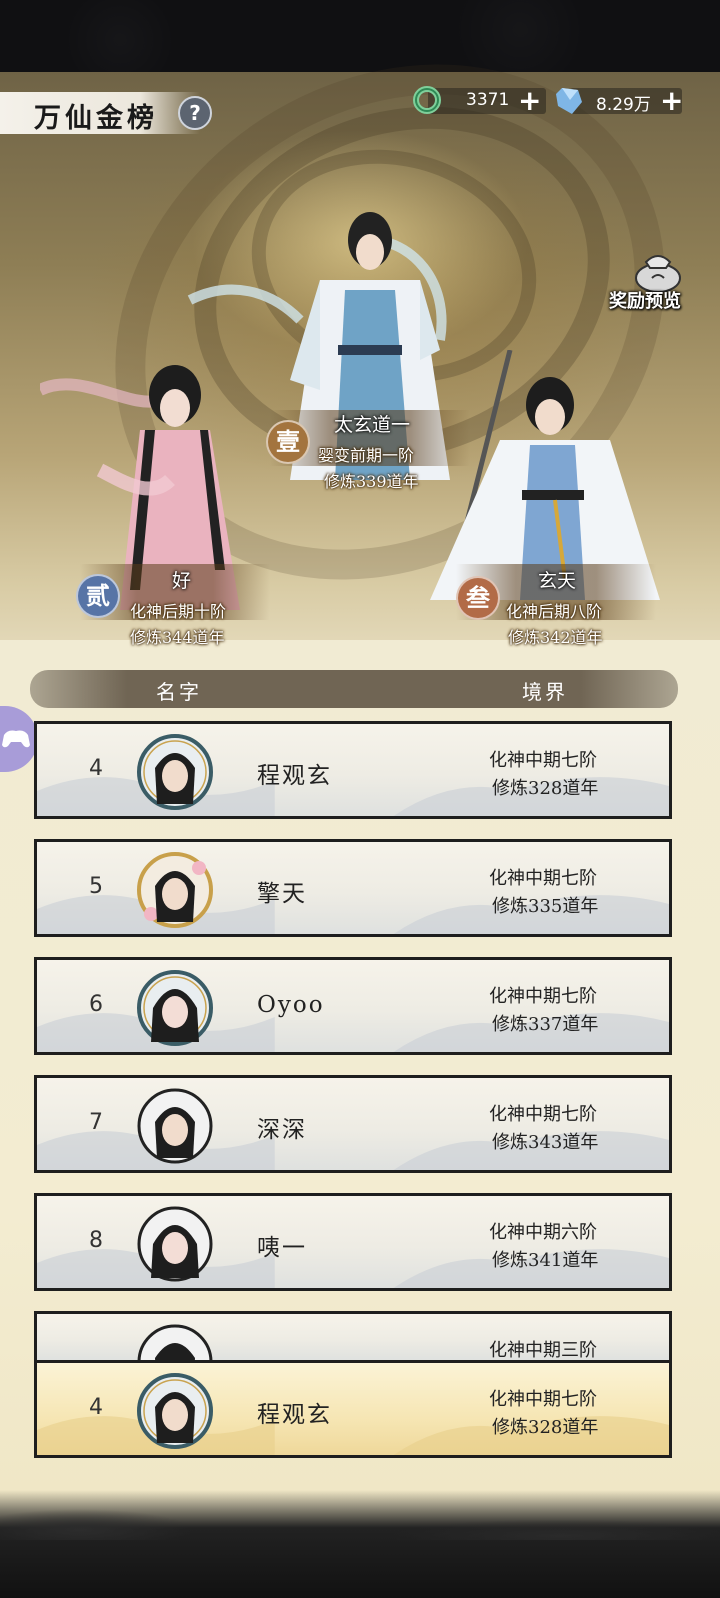  What do you see at coordinates (545, 692) in the screenshot?
I see `column-realm-header: 境界` at bounding box center [545, 692].